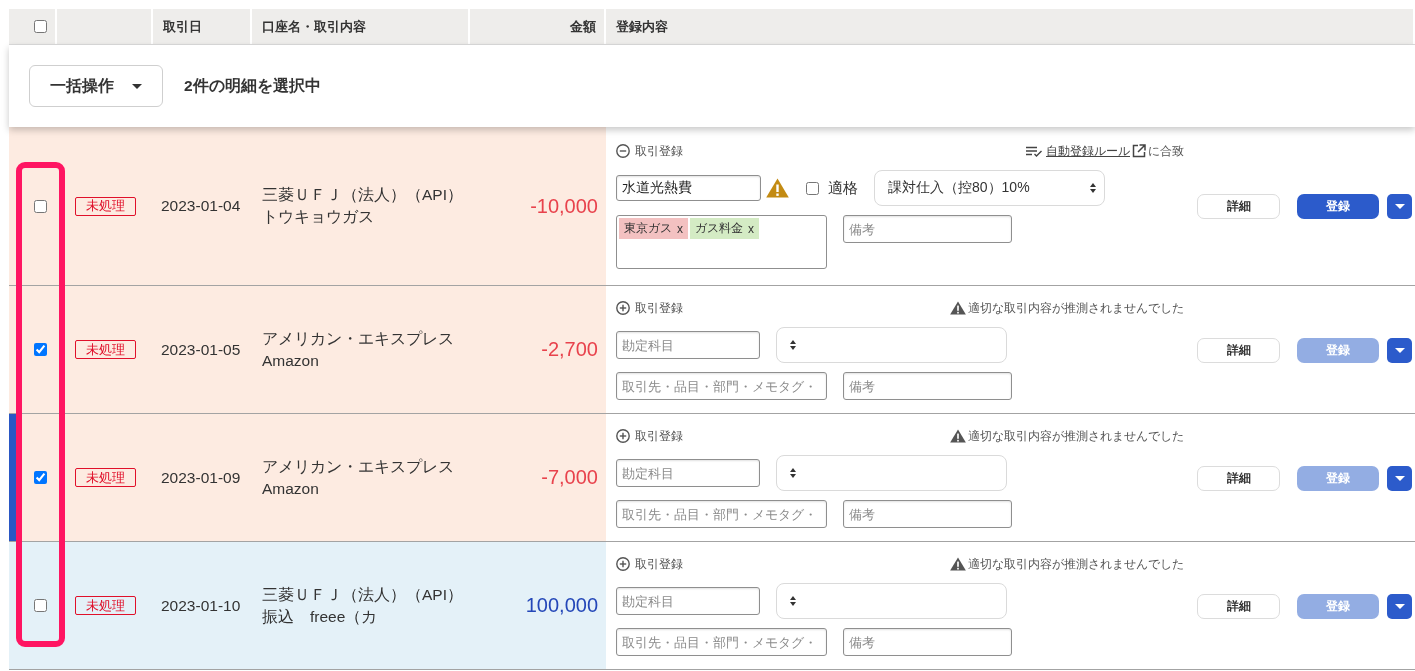  I want to click on select-all-checkbox, so click(40, 26).